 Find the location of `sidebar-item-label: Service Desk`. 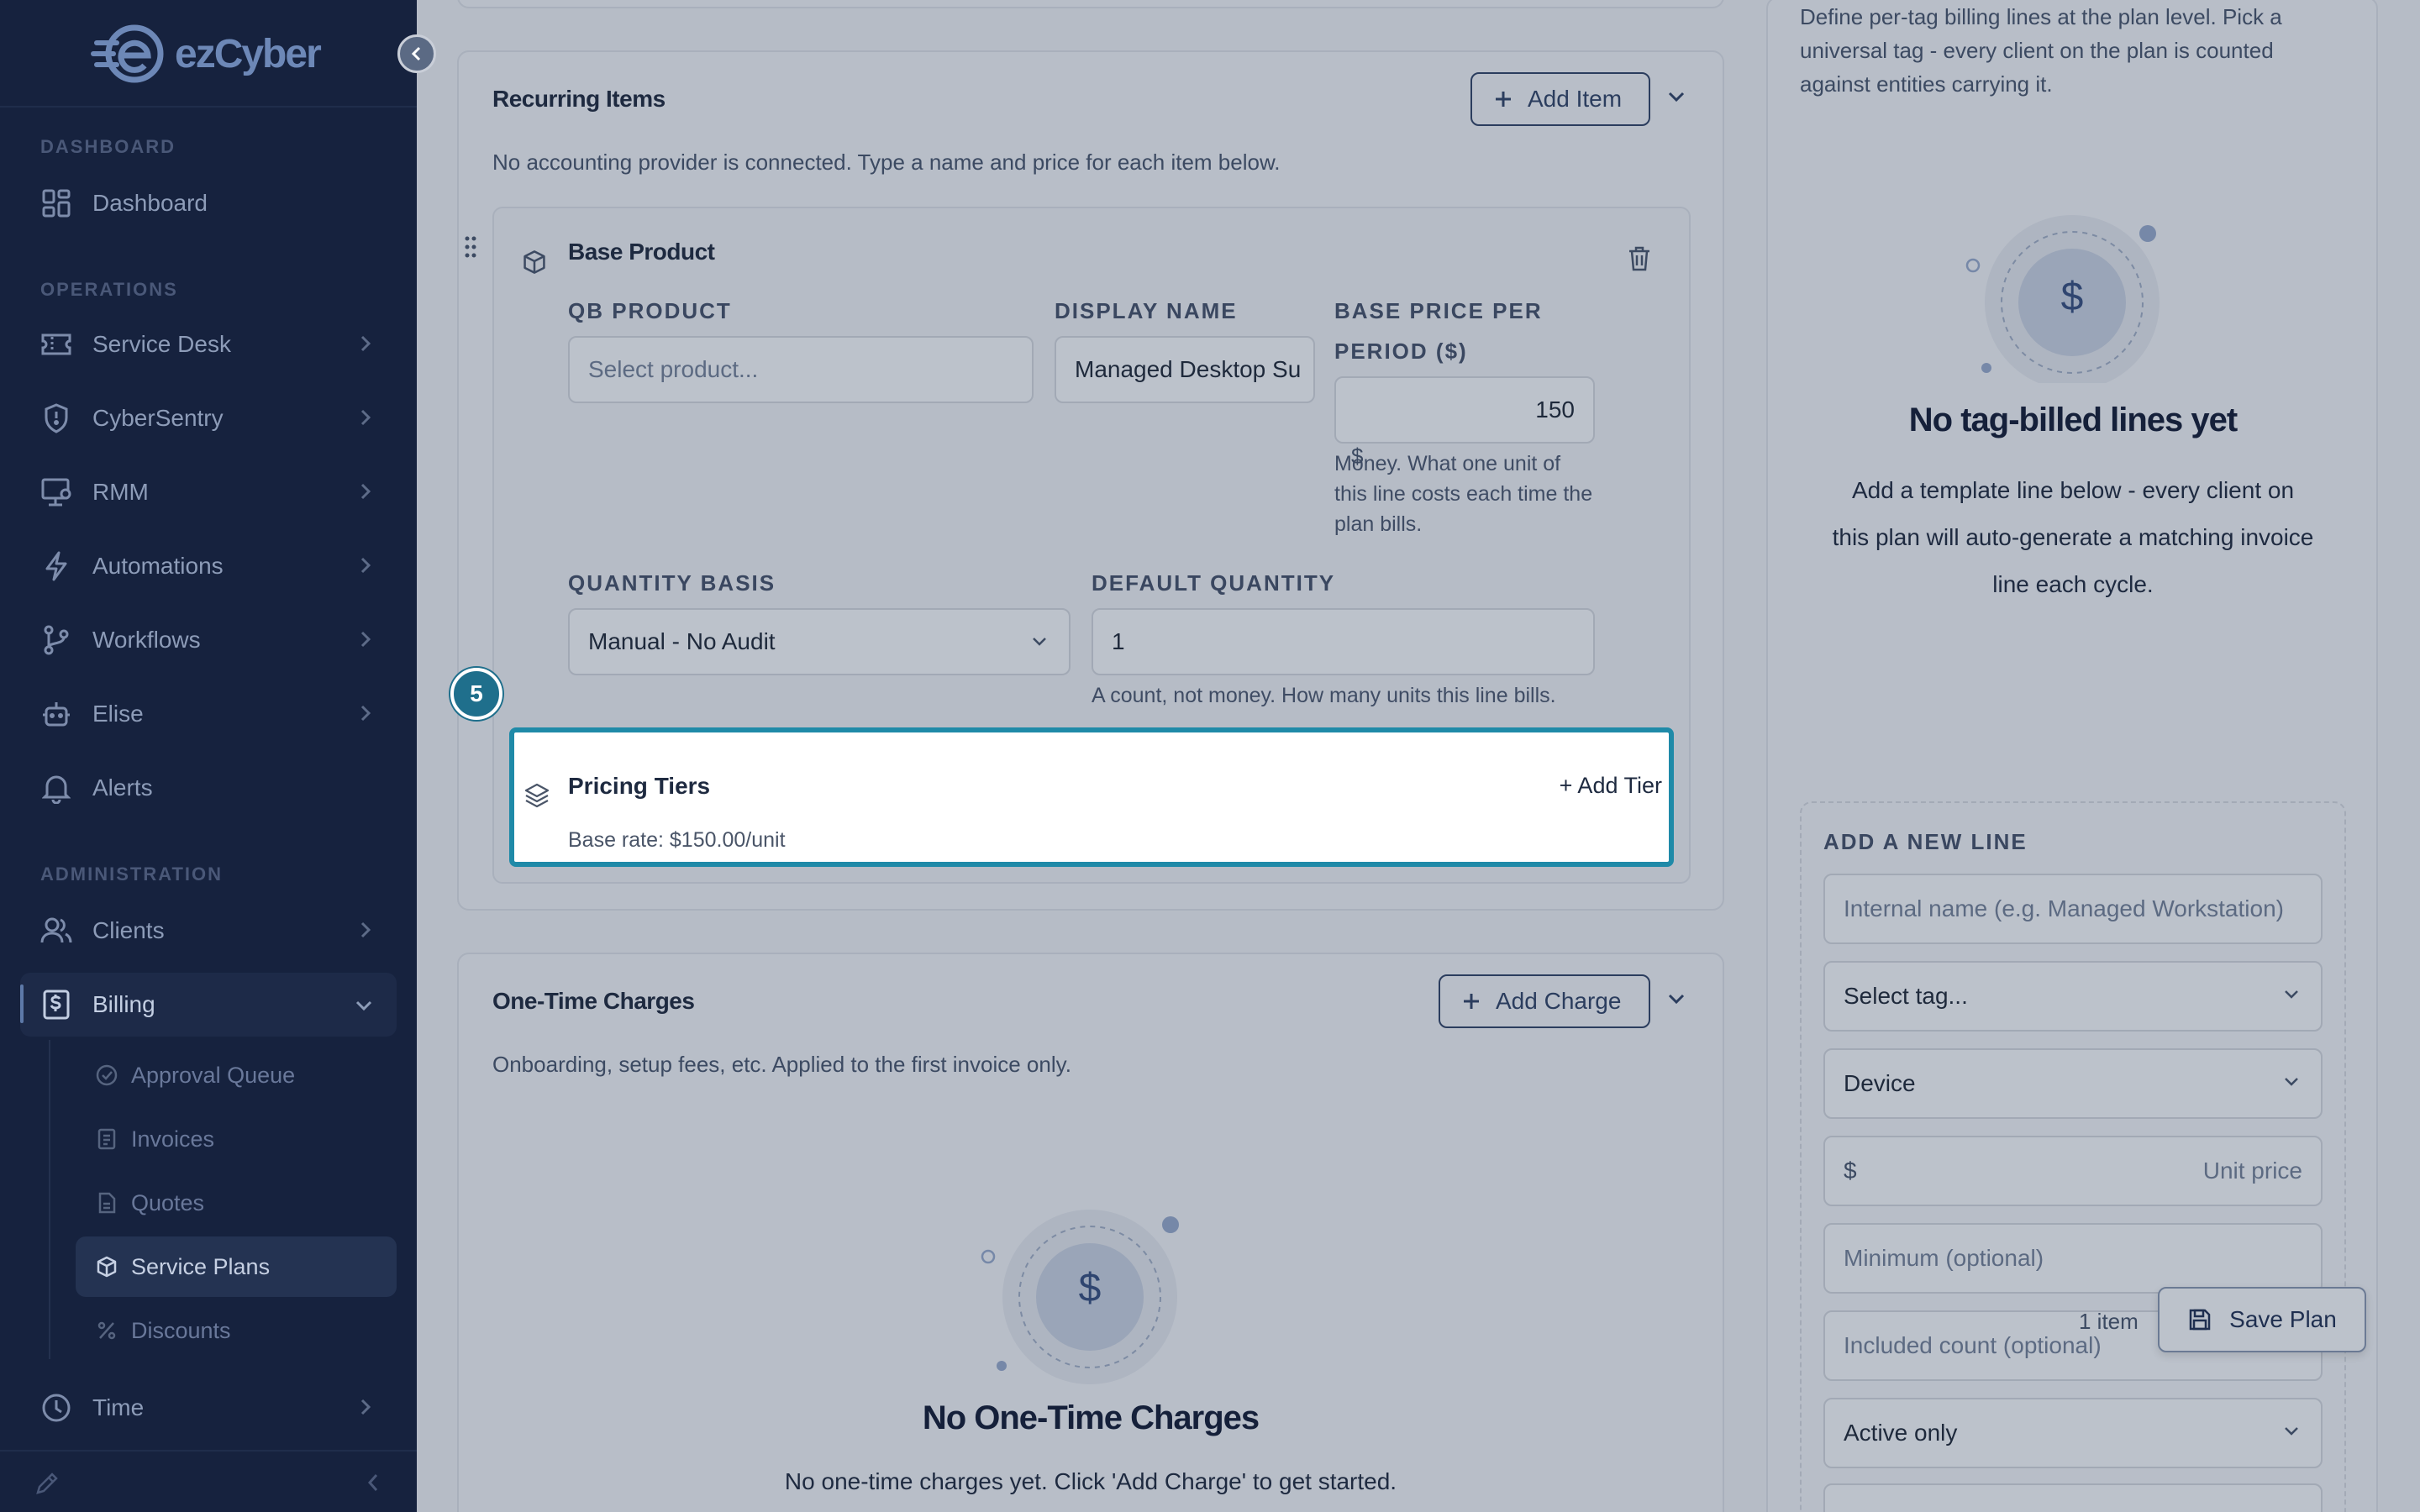

sidebar-item-label: Service Desk is located at coordinates (161, 344).